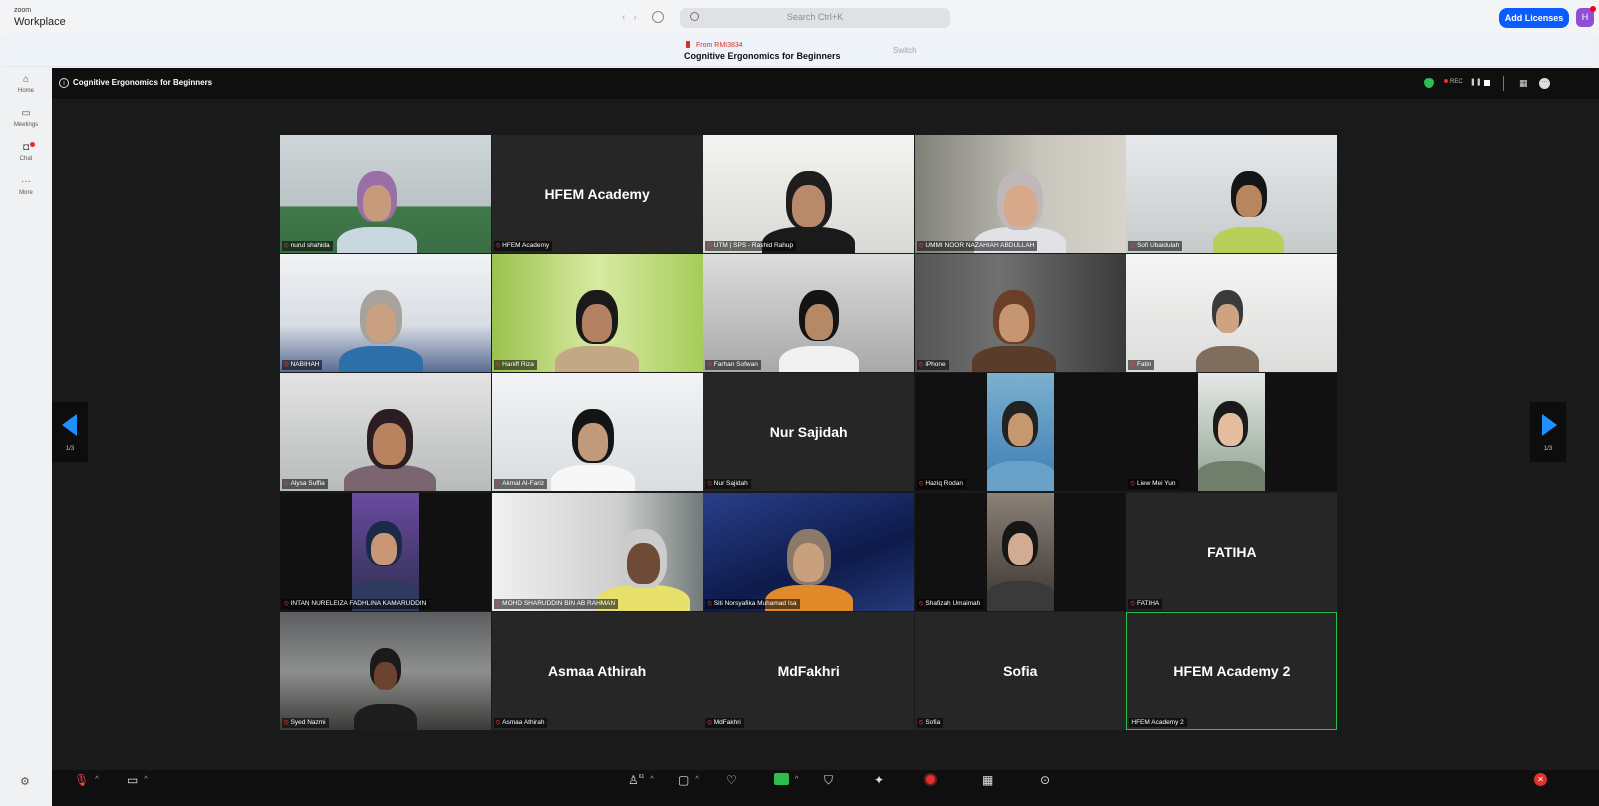  I want to click on info-icon: i, so click(64, 83).